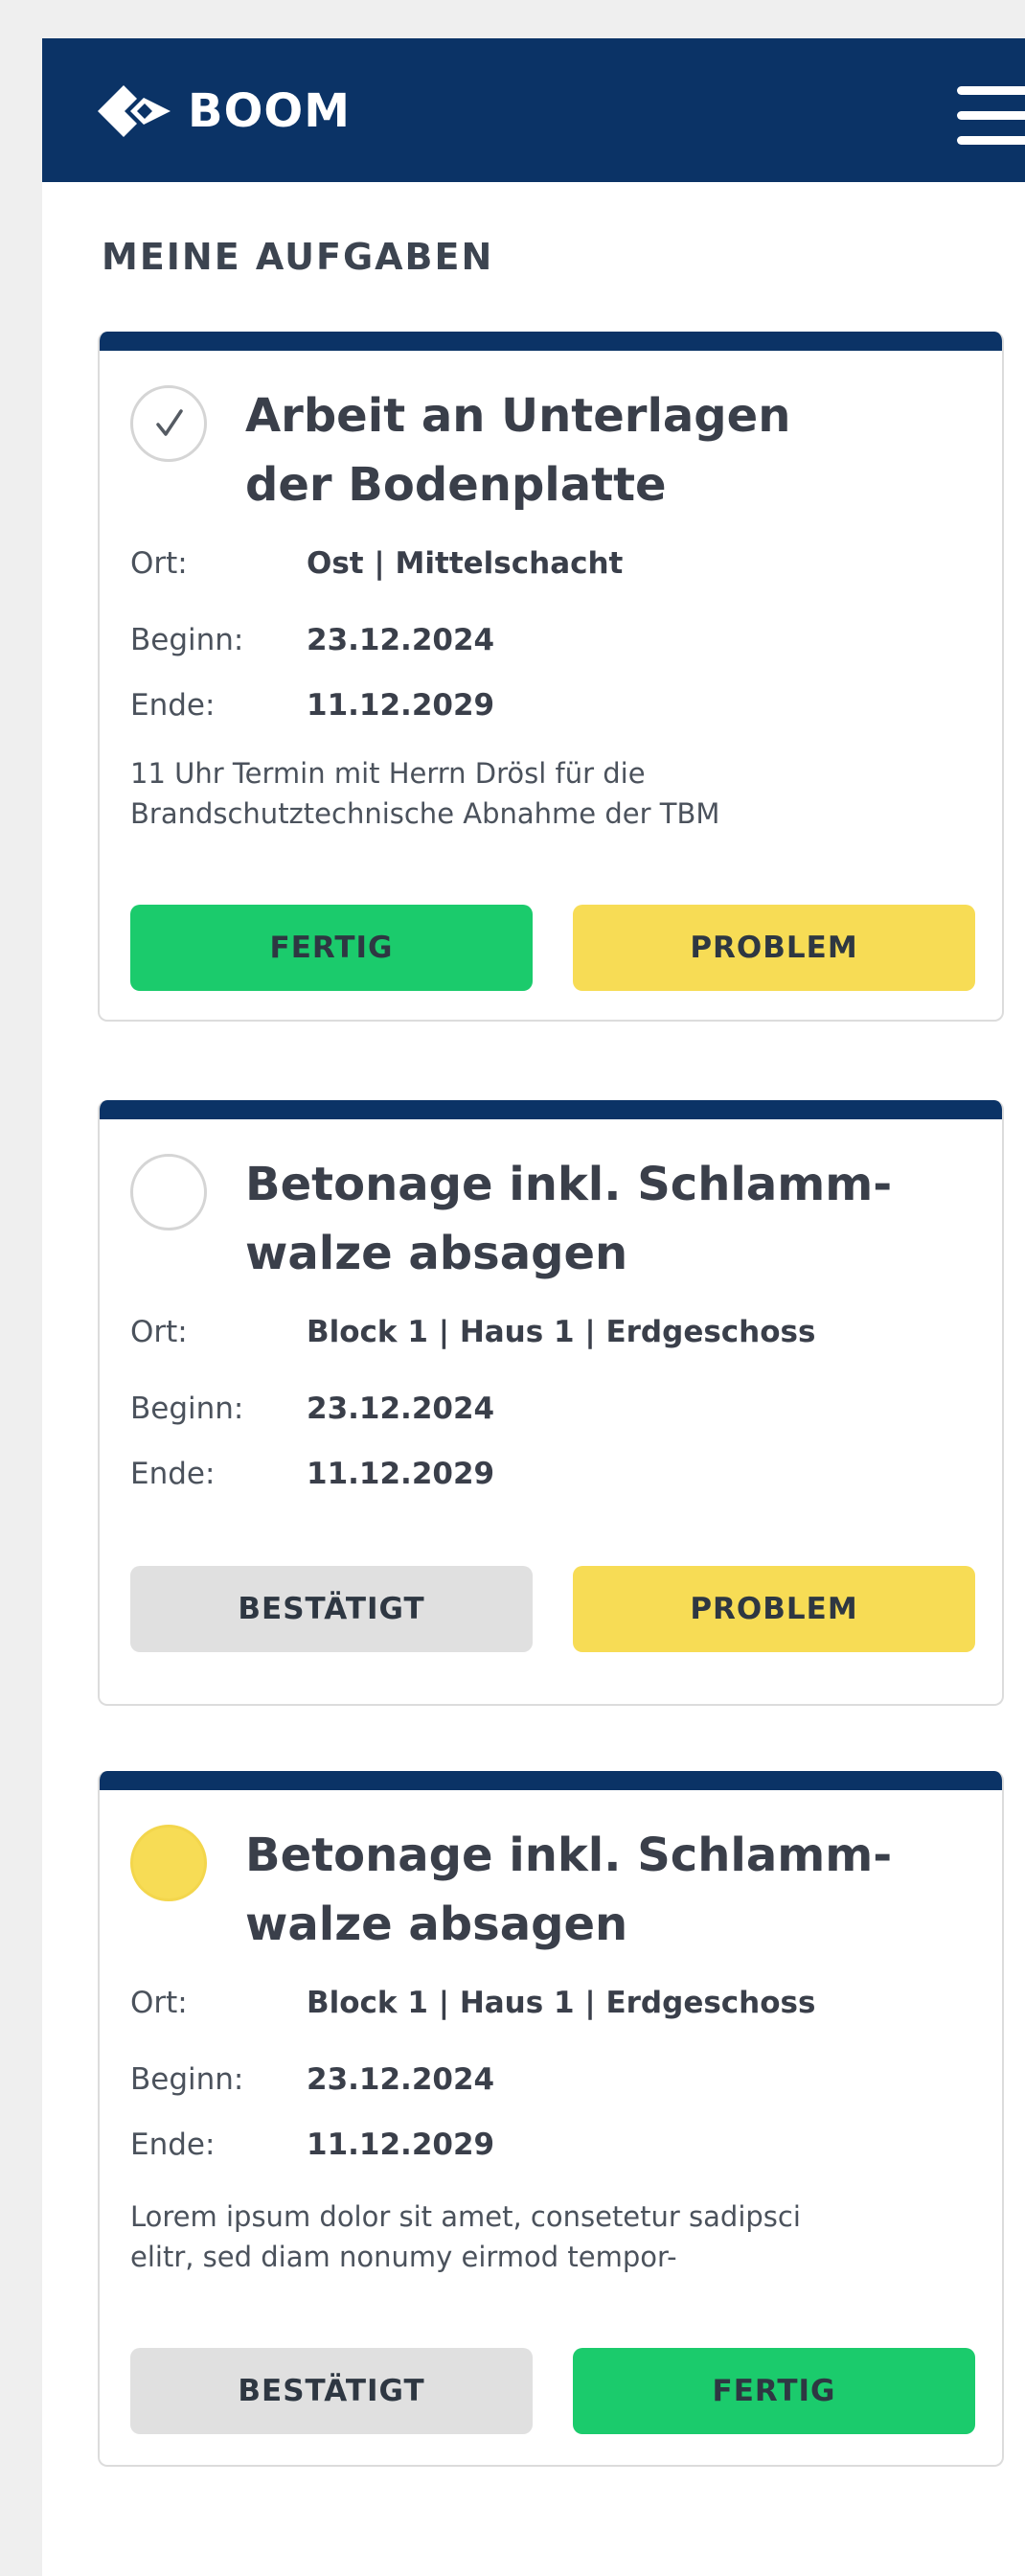 This screenshot has height=2576, width=1025. What do you see at coordinates (991, 116) in the screenshot?
I see `hamburger-menu-icon` at bounding box center [991, 116].